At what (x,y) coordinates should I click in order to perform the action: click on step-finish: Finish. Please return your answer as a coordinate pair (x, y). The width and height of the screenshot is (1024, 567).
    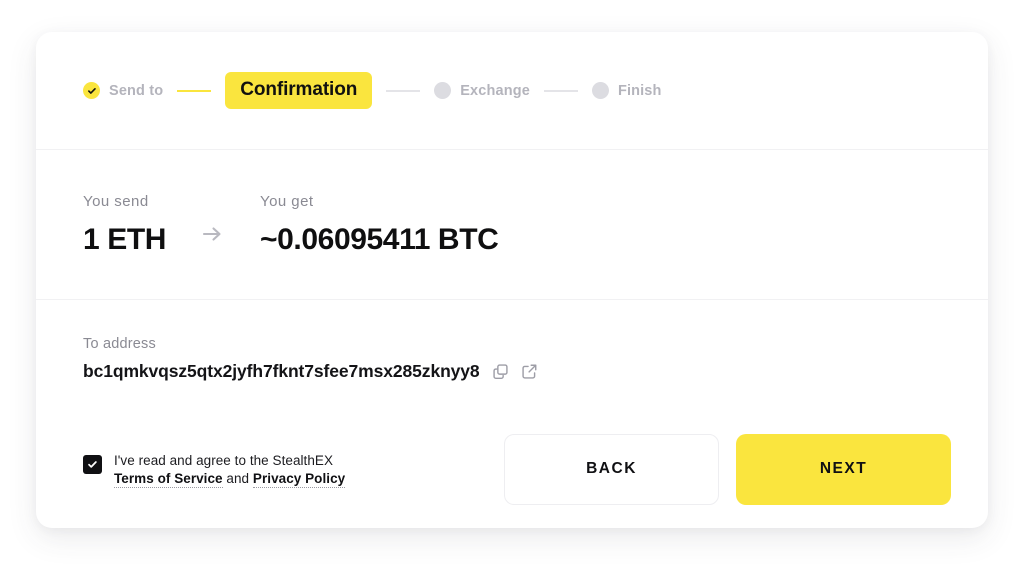
    Looking at the image, I should click on (626, 90).